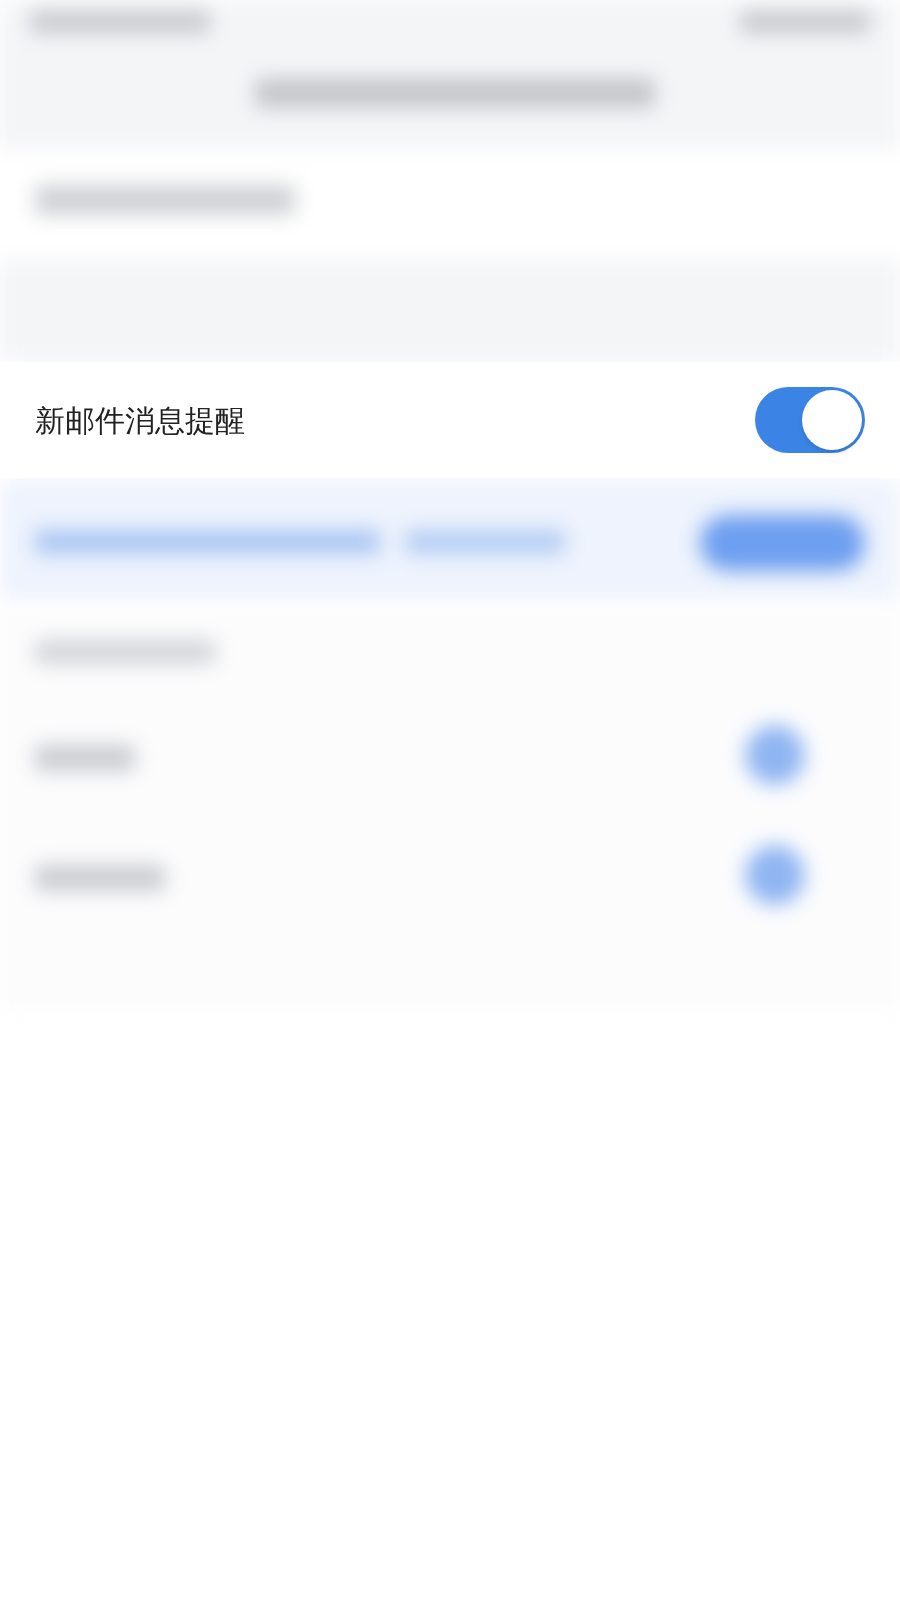  Describe the element at coordinates (140, 420) in the screenshot. I see `setting-label: 新邮件消息提醒` at that location.